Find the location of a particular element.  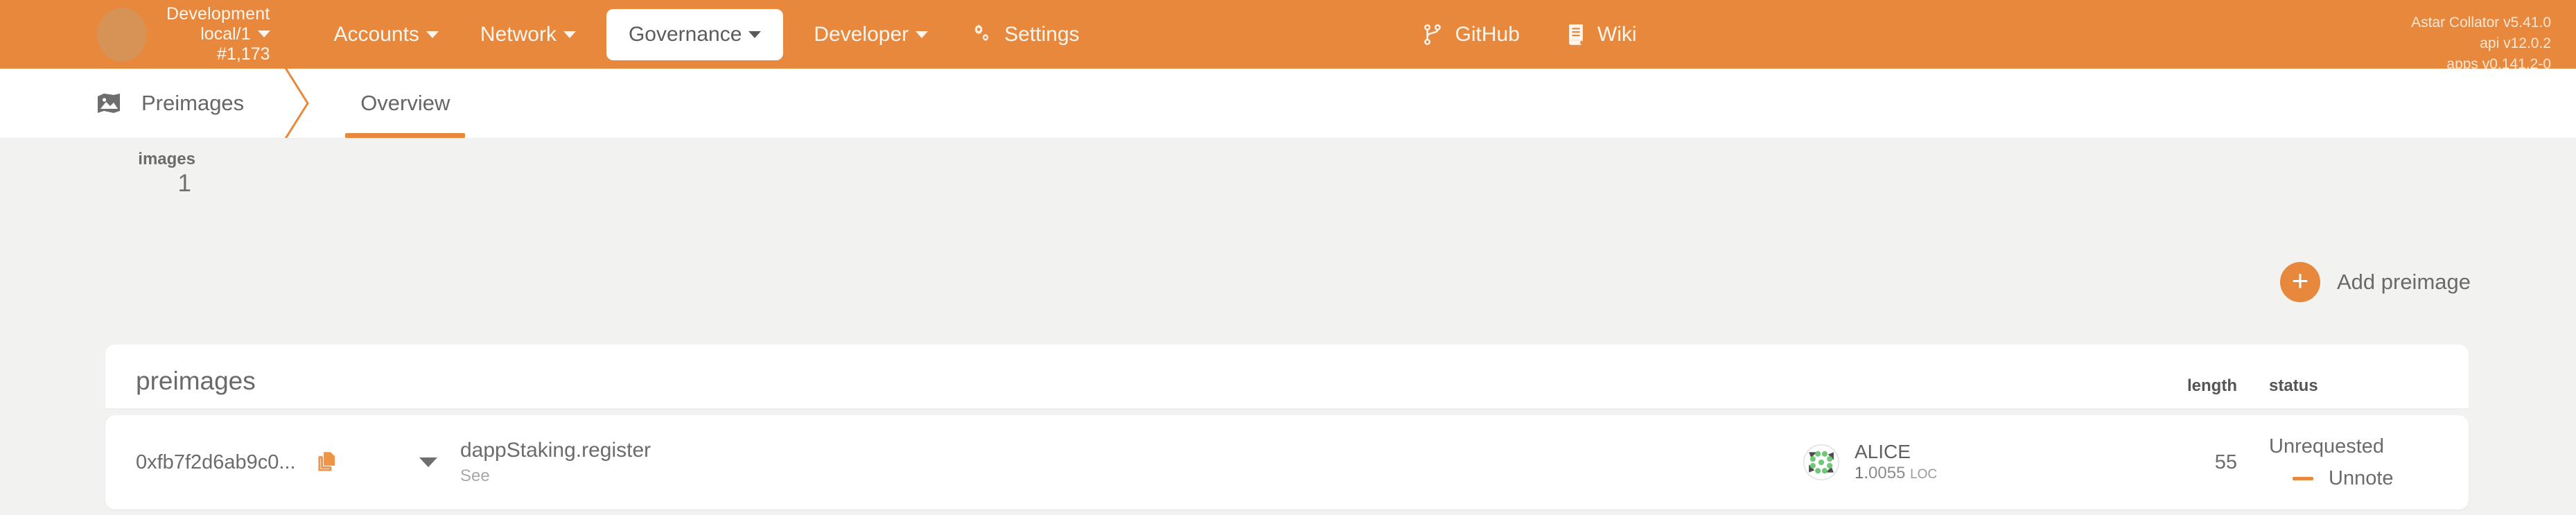

cell-call: dappStaking.register See is located at coordinates (1131, 462).